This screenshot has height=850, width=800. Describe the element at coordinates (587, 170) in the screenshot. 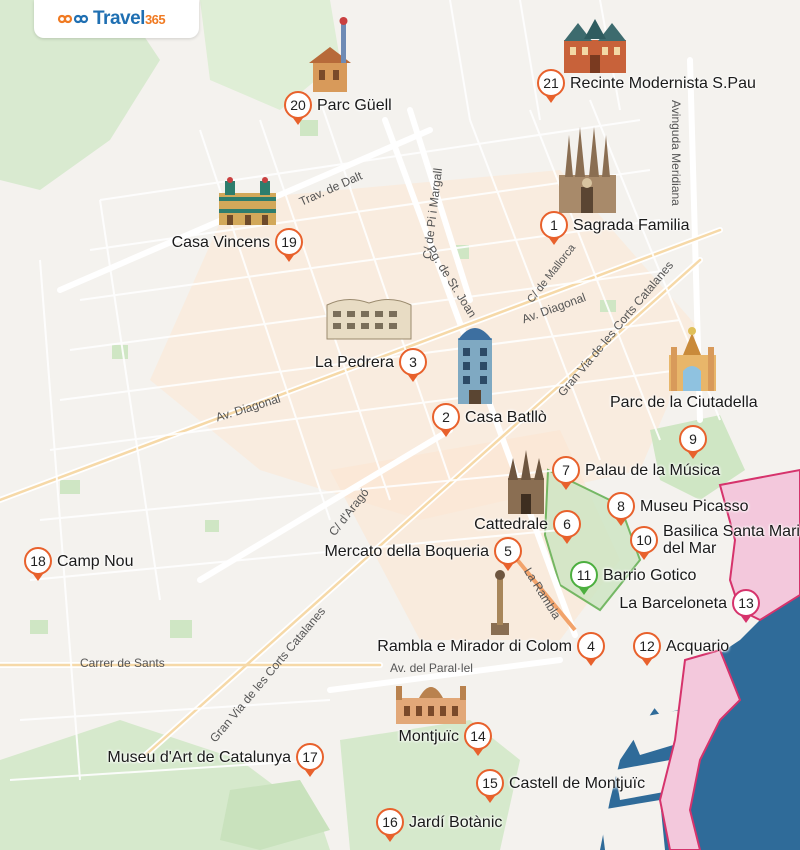

I see `sagrada-familia-illustration-icon` at that location.